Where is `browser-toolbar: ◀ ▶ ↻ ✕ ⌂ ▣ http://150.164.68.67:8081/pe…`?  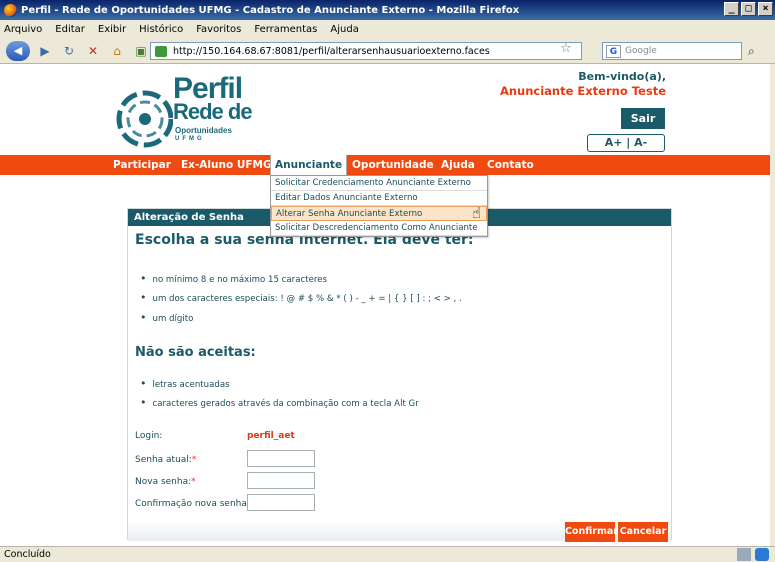
browser-toolbar: ◀ ▶ ↻ ✕ ⌂ ▣ http://150.164.68.67:8081/pe… is located at coordinates (387, 51).